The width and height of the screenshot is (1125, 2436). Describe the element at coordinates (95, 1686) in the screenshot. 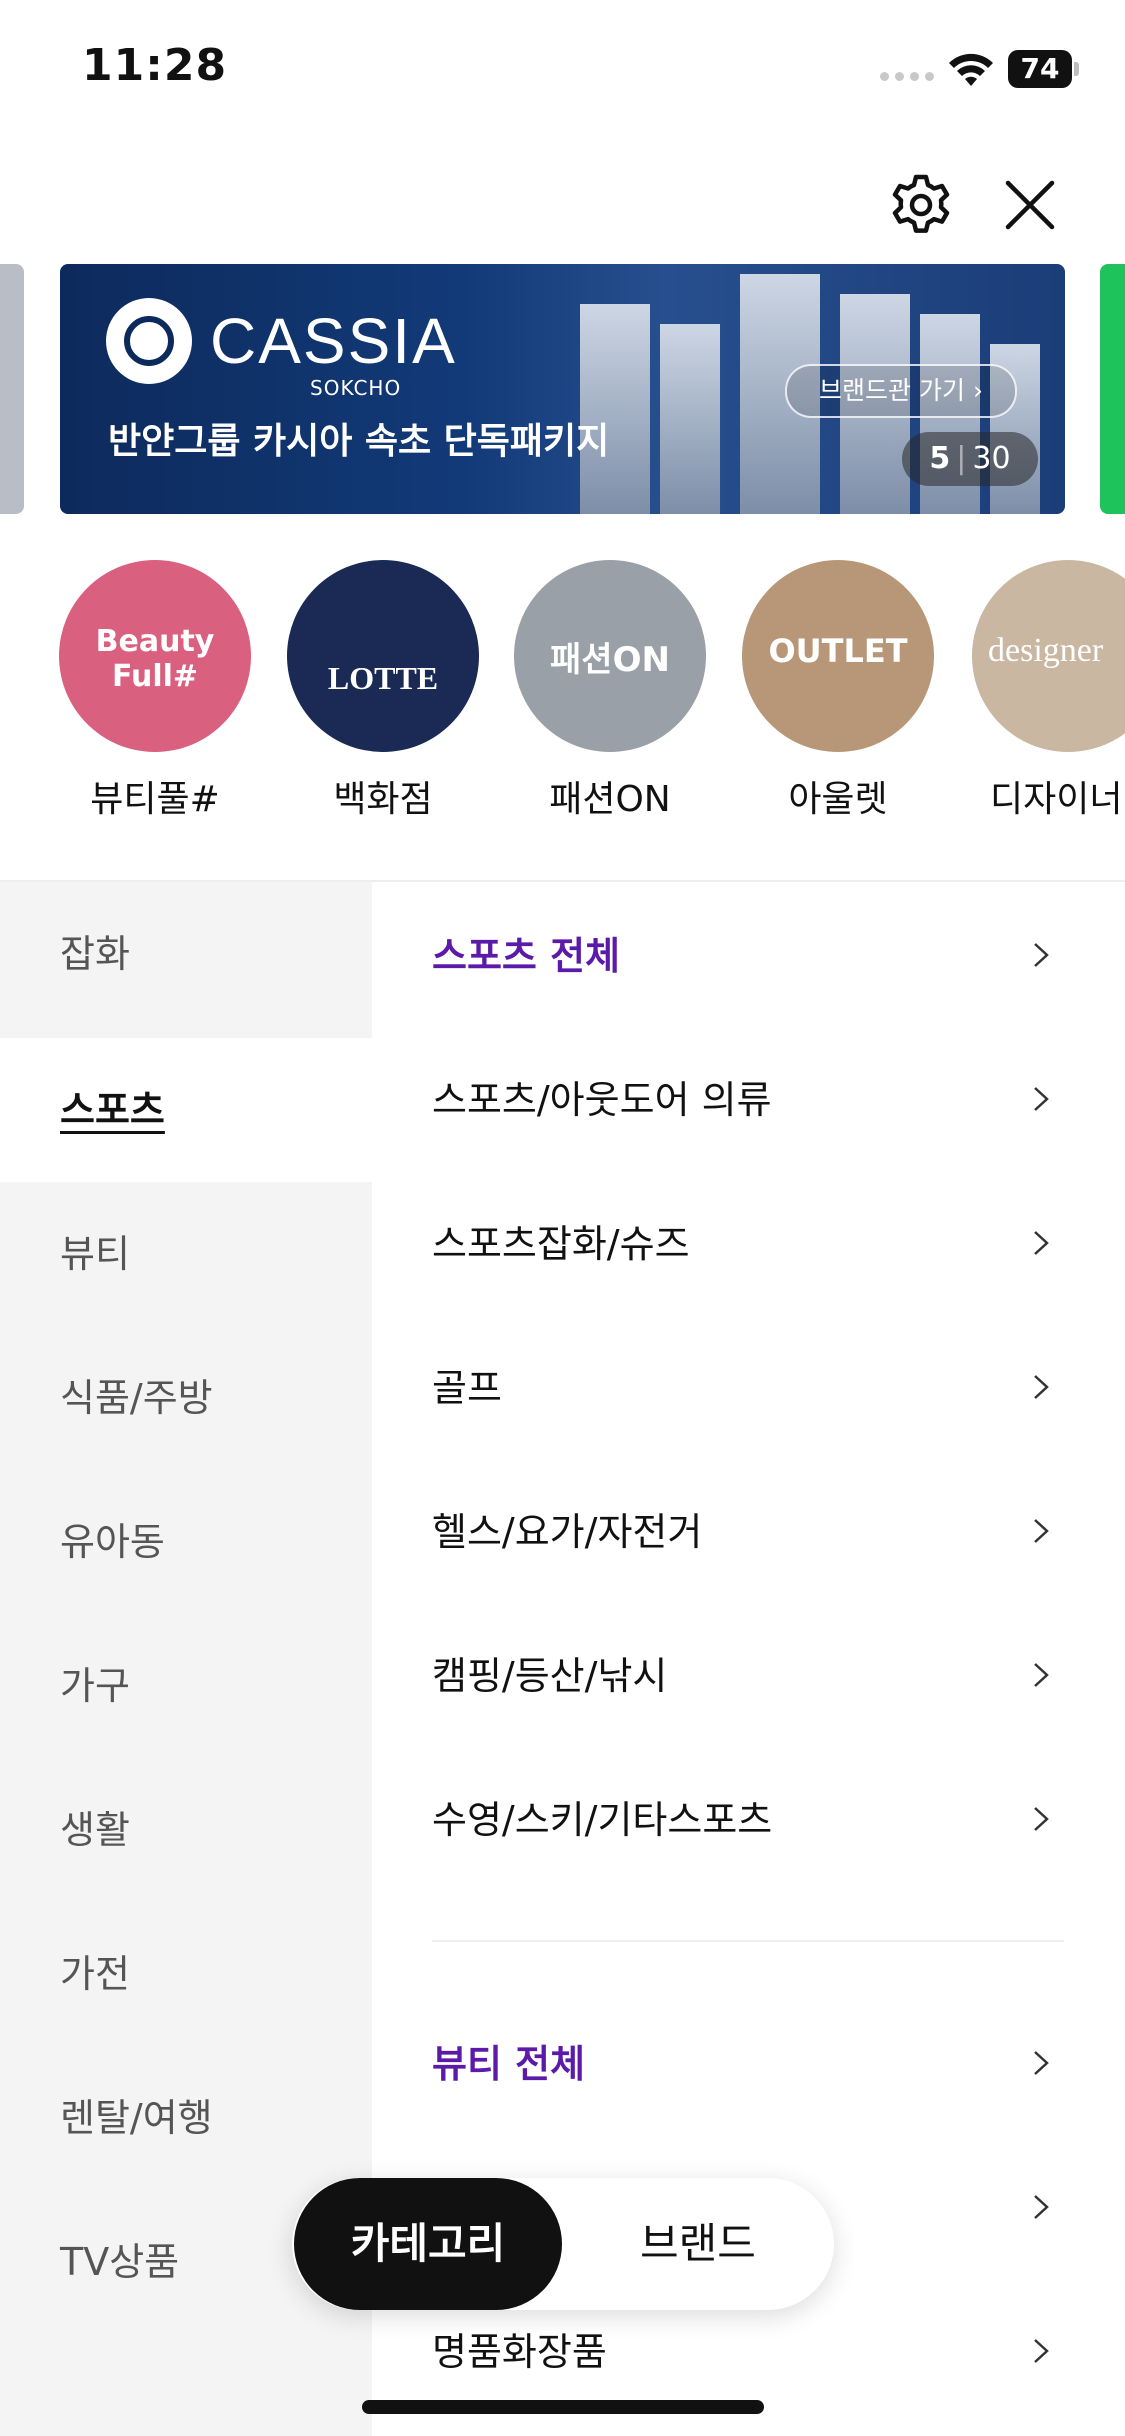

I see `category-label: 가구` at that location.